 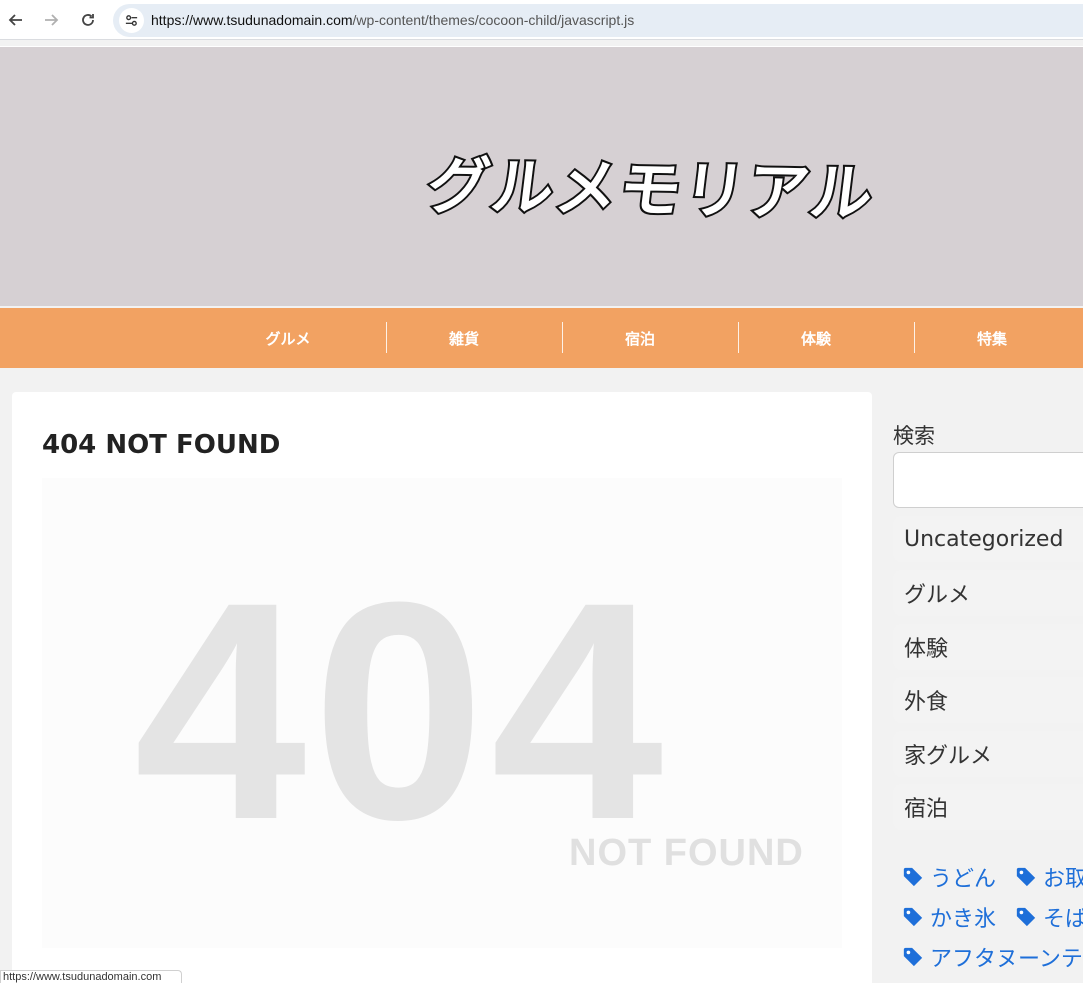 What do you see at coordinates (963, 879) in the screenshot?
I see `tag-label: うどん` at bounding box center [963, 879].